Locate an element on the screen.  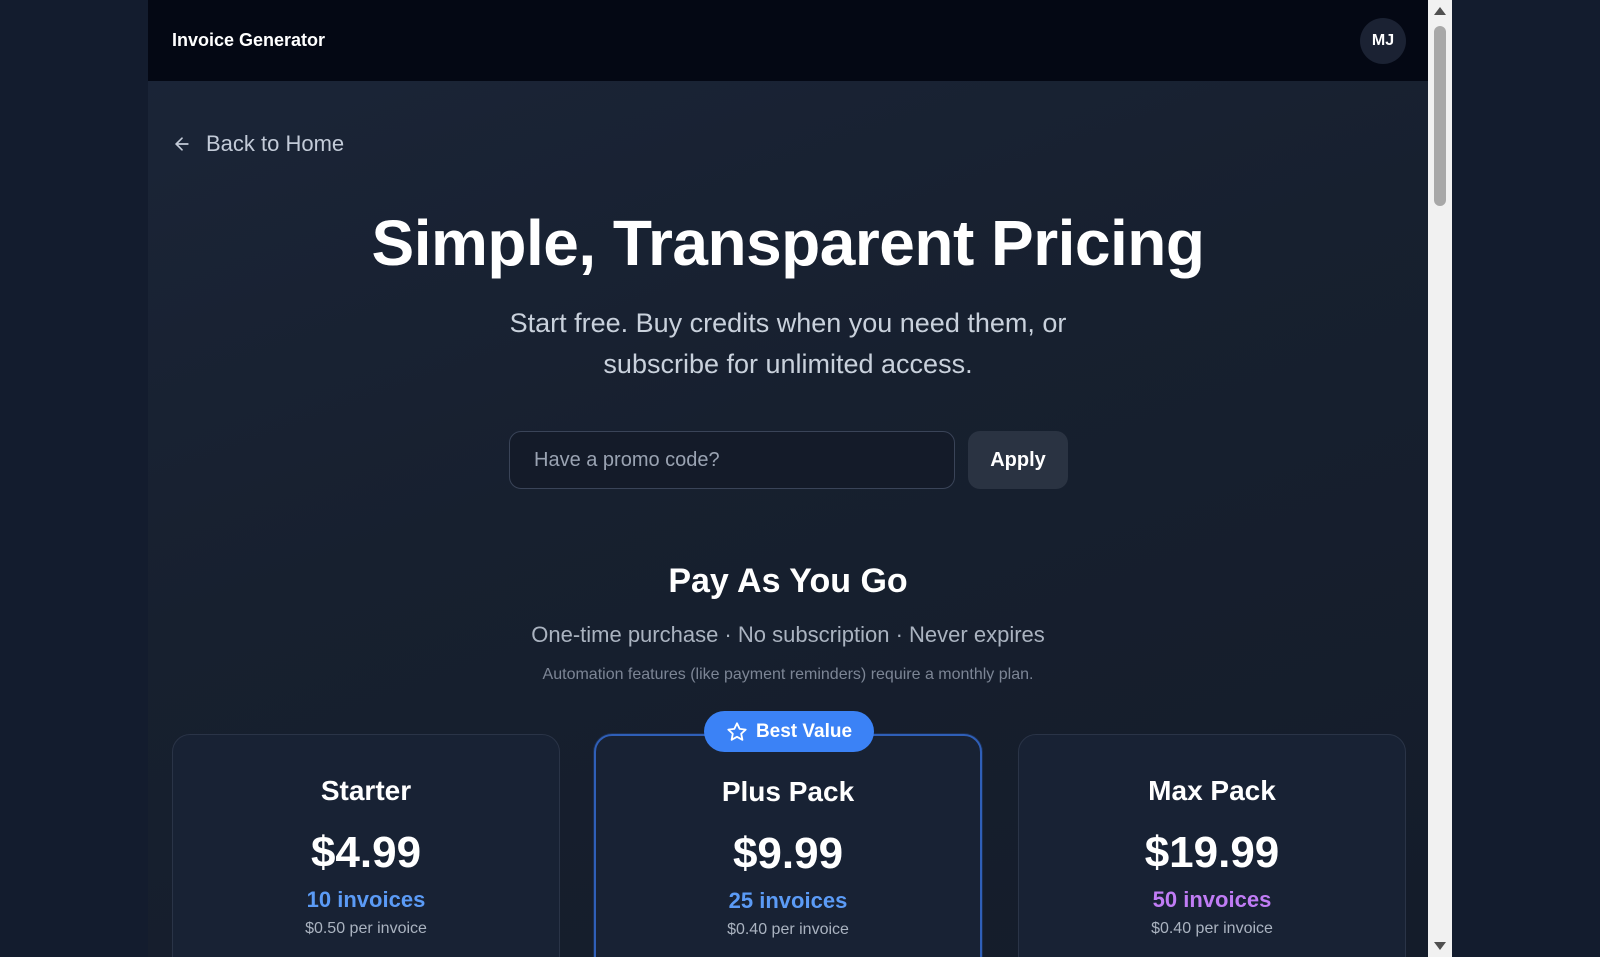
plan-invoice-count: 25 invoices is located at coordinates (788, 900).